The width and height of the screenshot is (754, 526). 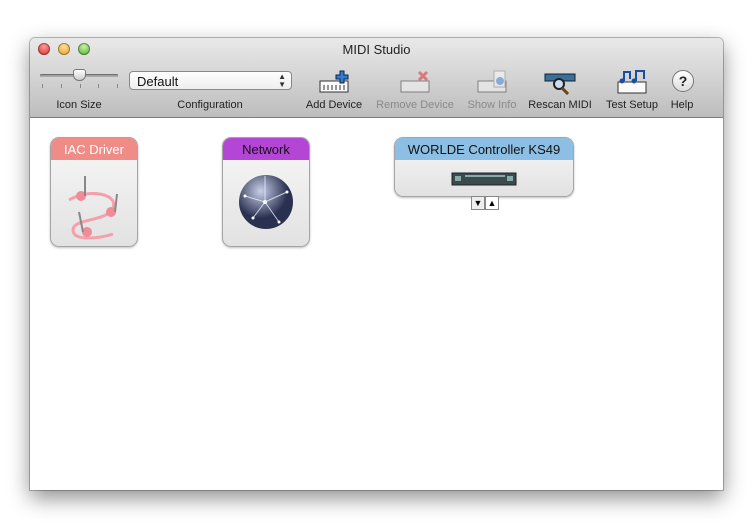 What do you see at coordinates (415, 105) in the screenshot?
I see `remove-device-button: Remove Device` at bounding box center [415, 105].